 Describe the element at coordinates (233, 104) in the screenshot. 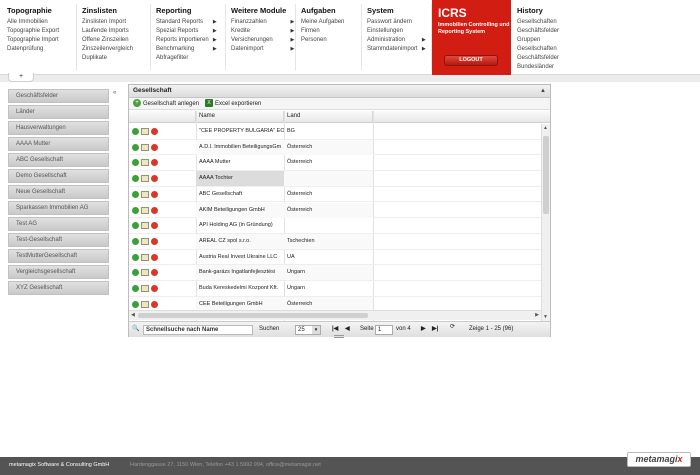

I see `excel-export-button: X Excel exportieren` at that location.